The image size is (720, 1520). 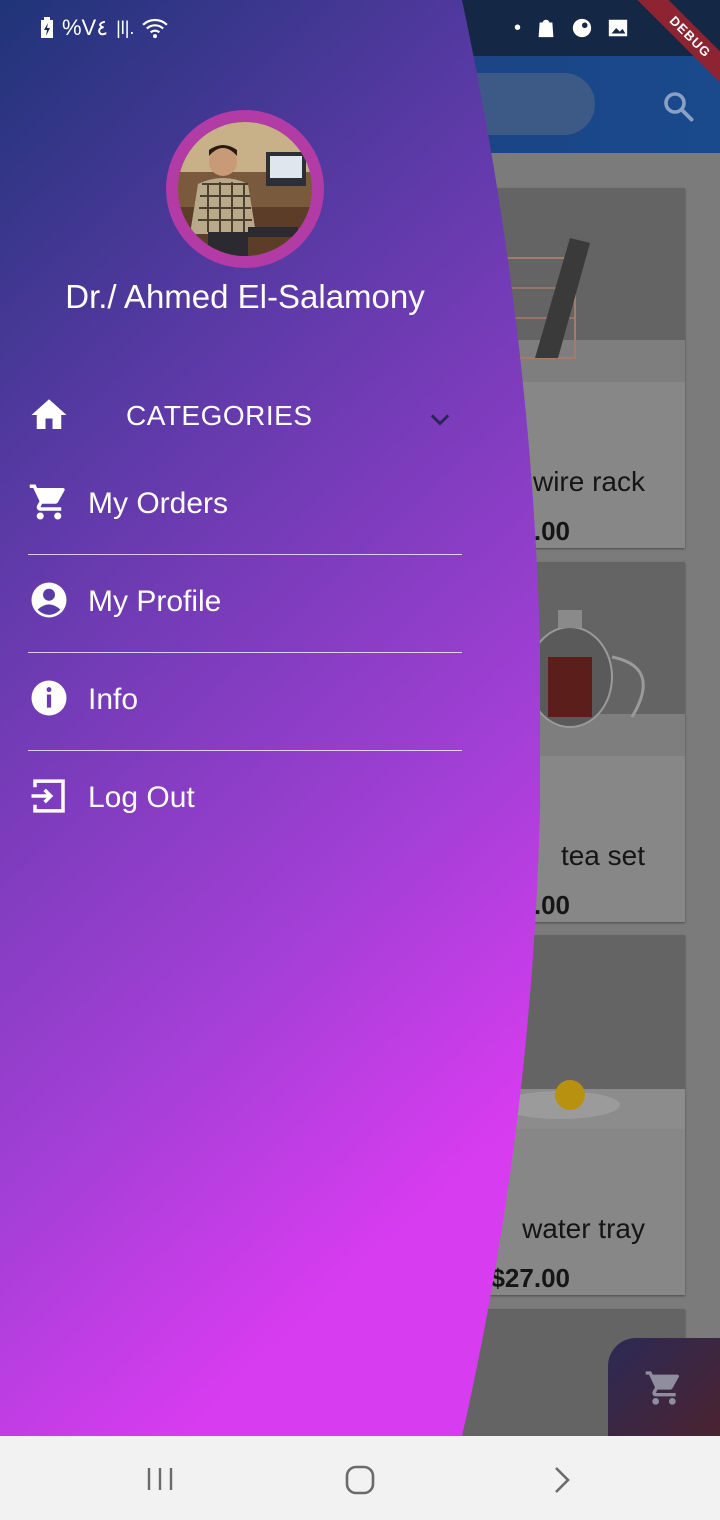 I want to click on menu-item-categories: CATEGORIES, so click(x=245, y=419).